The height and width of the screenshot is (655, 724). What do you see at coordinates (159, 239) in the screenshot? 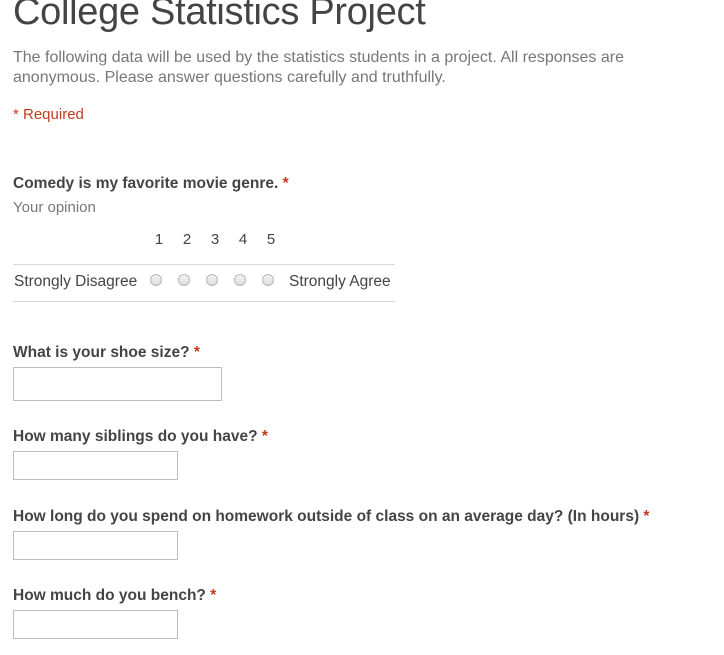
I see `scale-number-1: 1` at bounding box center [159, 239].